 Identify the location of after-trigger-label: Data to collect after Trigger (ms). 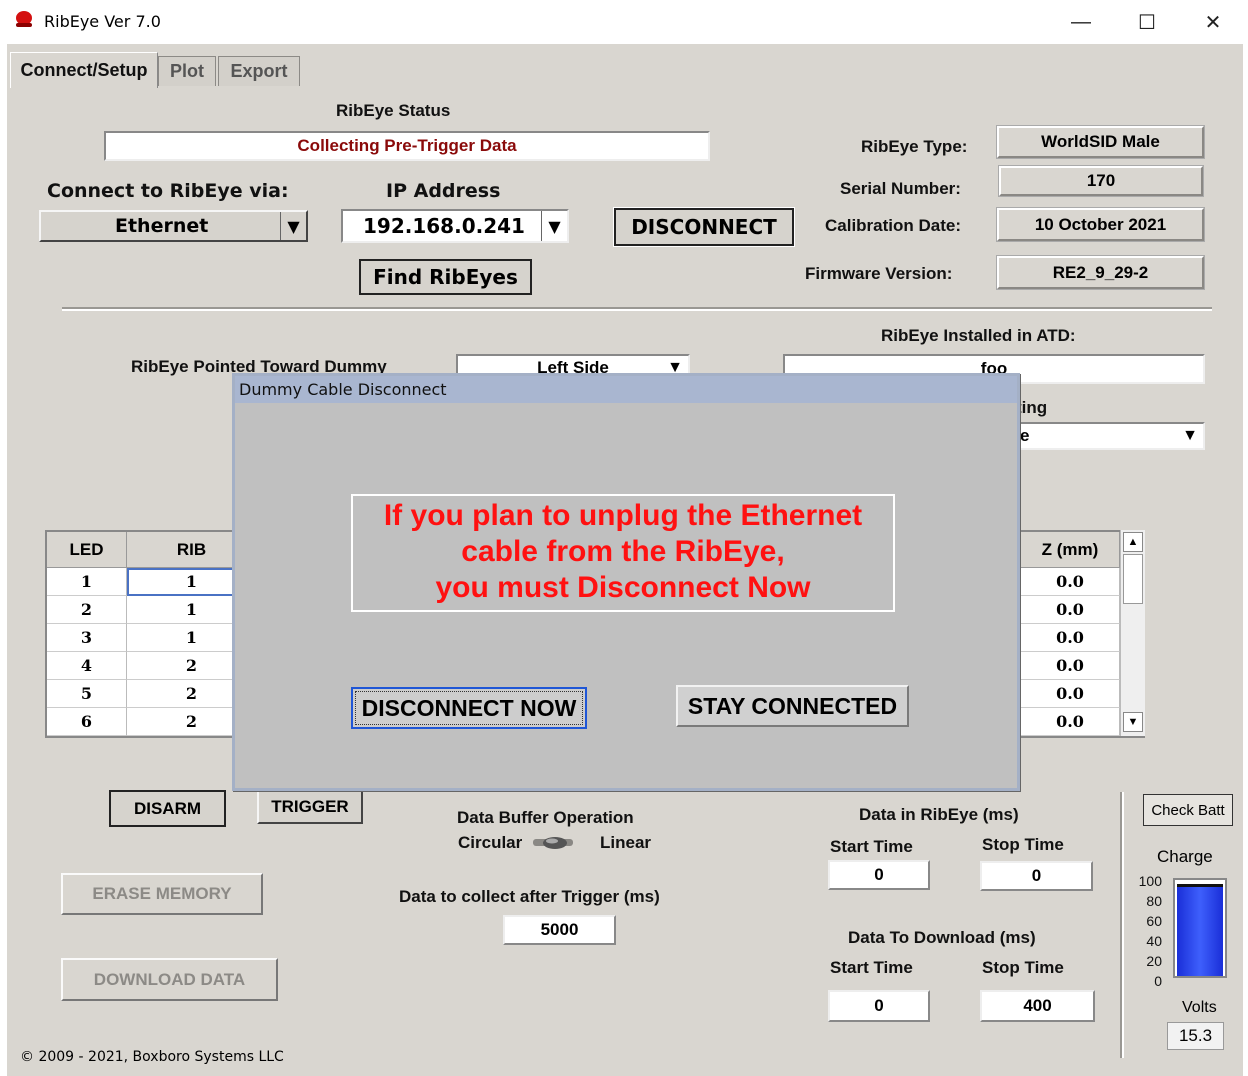
(529, 896).